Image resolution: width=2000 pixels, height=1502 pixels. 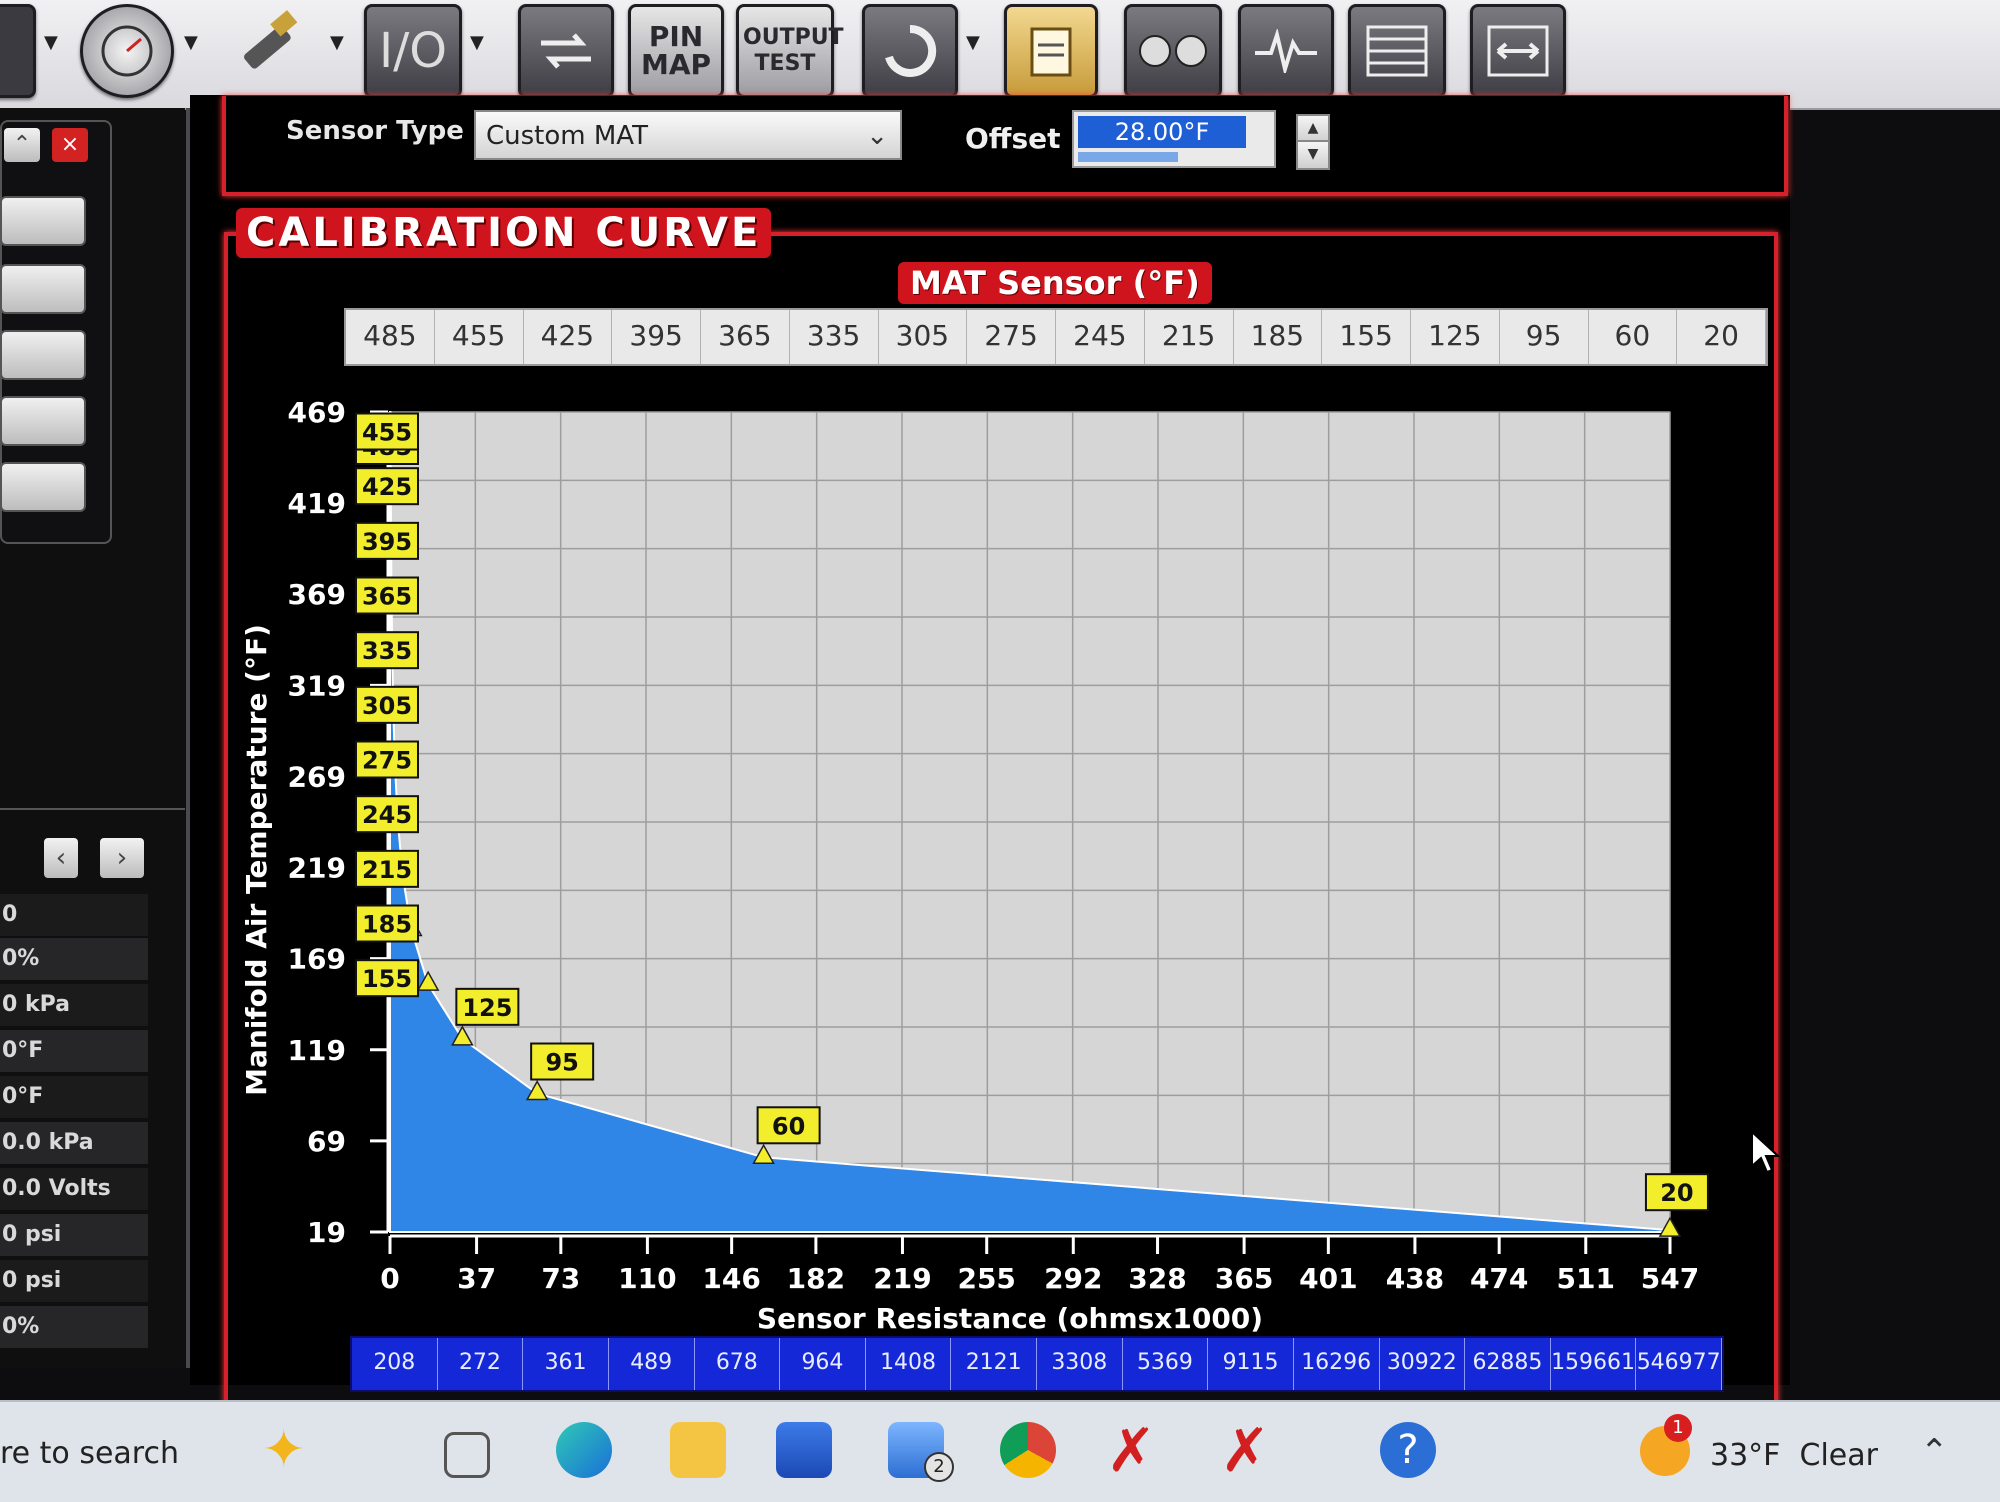 I want to click on resistance-cell: 9115, so click(x=1251, y=1364).